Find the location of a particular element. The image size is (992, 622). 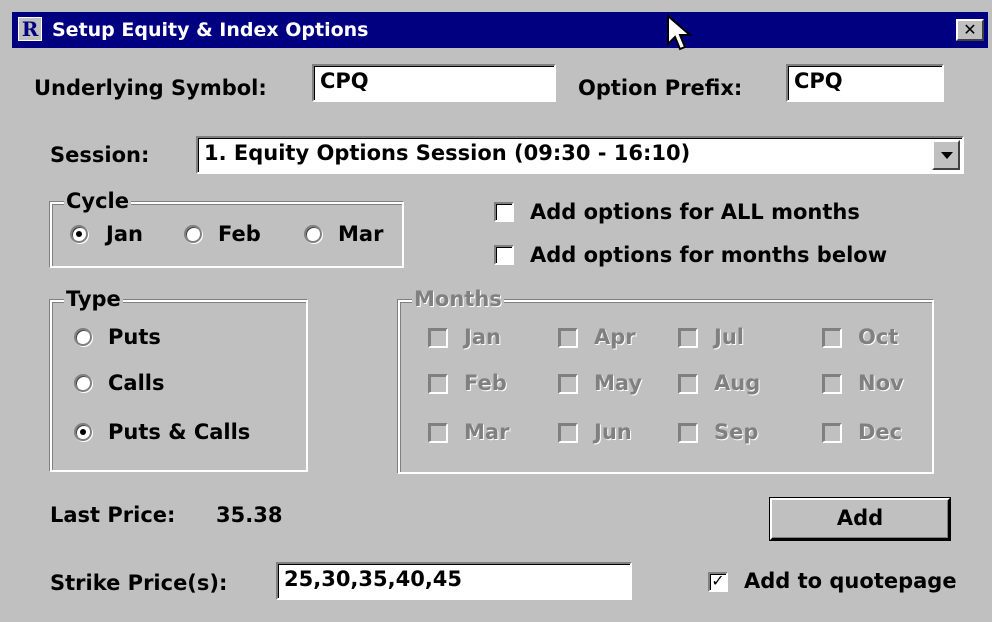

add-button: Add is located at coordinates (860, 519).